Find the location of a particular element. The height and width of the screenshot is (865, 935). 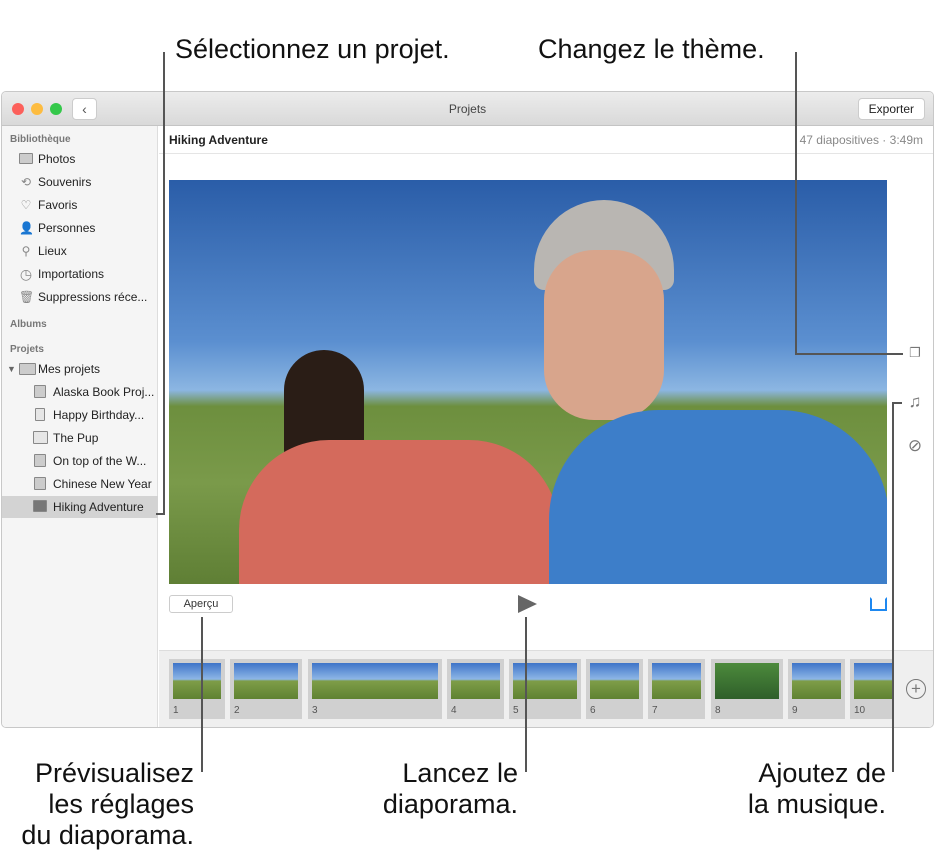

preview-button: Aperçu is located at coordinates (201, 604).